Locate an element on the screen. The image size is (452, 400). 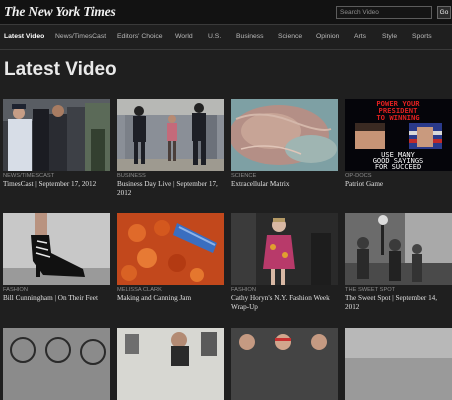
video-title: Cathy Horyn's N.Y. Fashion Week Wrap-Up is located at coordinates (285, 303).